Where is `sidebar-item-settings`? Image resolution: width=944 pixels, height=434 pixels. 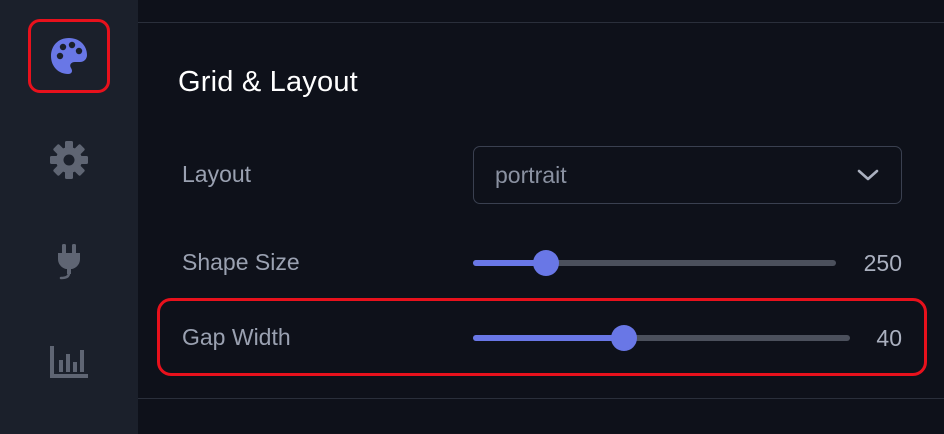 sidebar-item-settings is located at coordinates (69, 160).